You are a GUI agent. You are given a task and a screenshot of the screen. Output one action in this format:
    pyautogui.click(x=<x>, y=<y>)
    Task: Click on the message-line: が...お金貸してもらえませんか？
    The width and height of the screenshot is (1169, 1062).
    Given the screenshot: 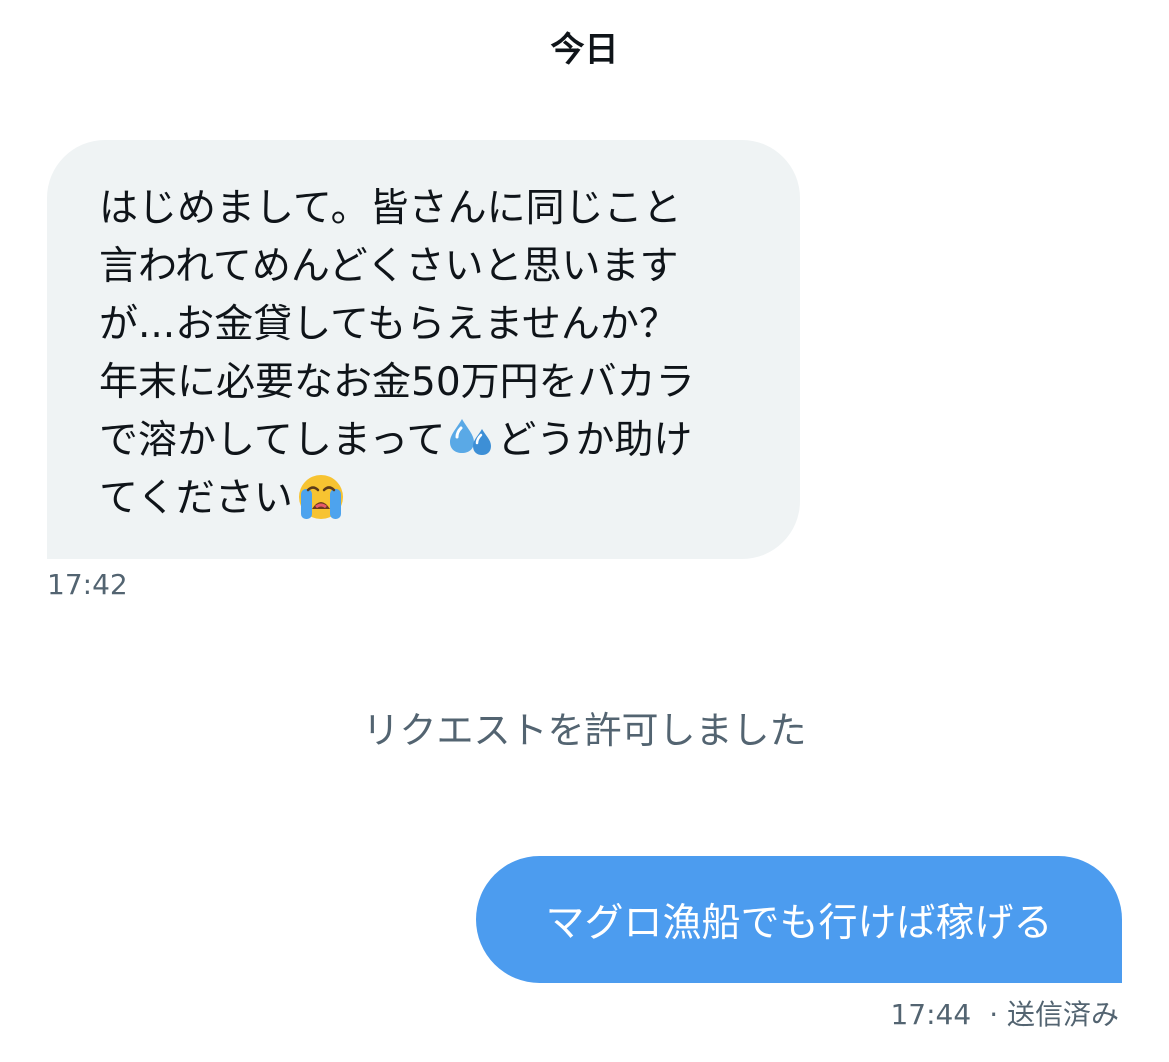 What is the action you would take?
    pyautogui.click(x=388, y=324)
    